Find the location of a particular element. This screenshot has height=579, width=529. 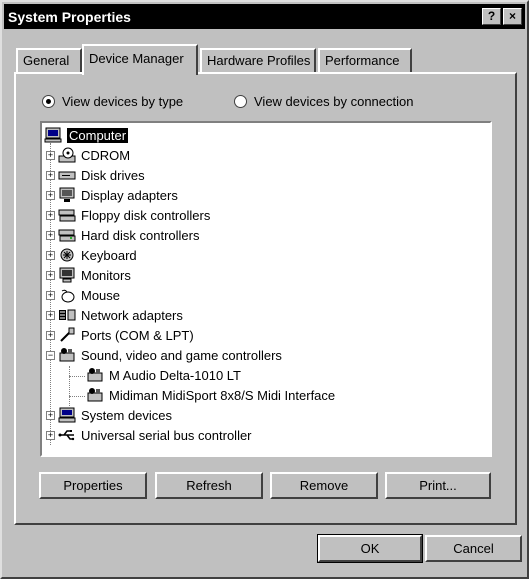

tree-item-ports: + Ports (COM & LPT) is located at coordinates (120, 335).